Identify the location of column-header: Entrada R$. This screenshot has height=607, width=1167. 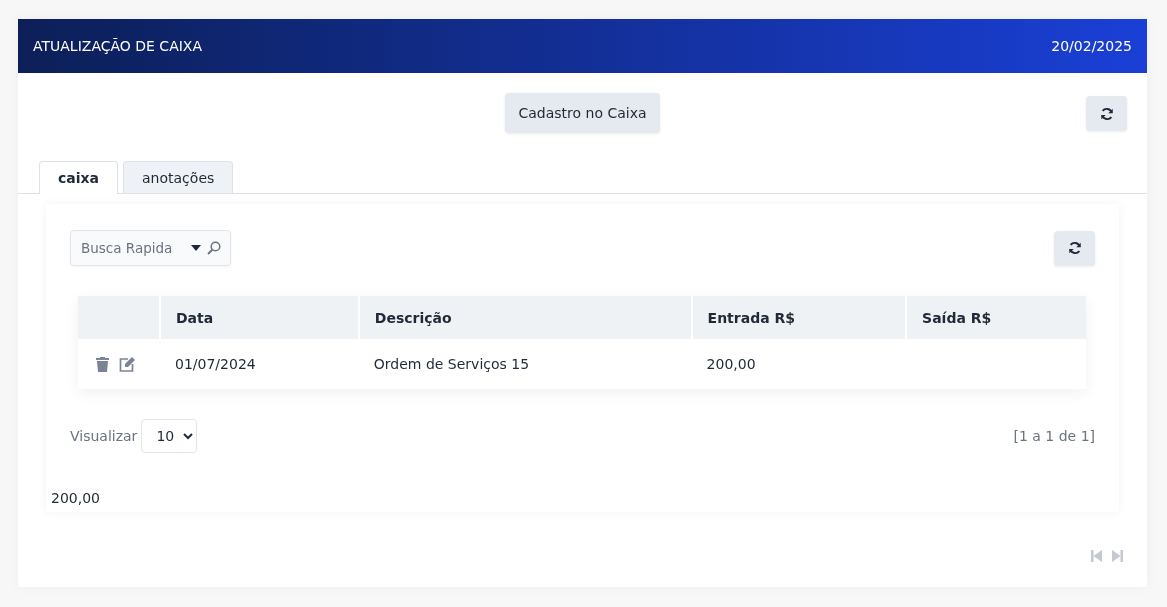
(799, 317).